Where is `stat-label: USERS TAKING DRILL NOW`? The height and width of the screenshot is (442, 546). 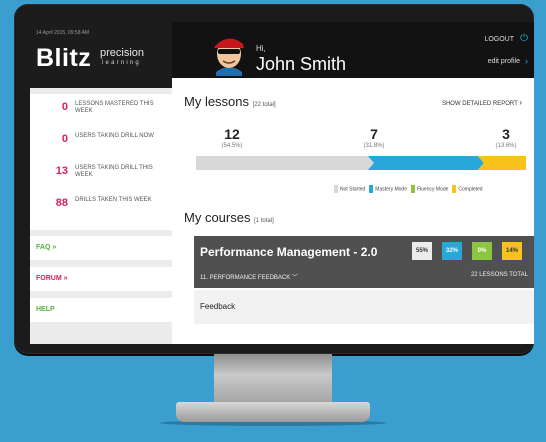
stat-label: USERS TAKING DRILL NOW is located at coordinates (114, 136).